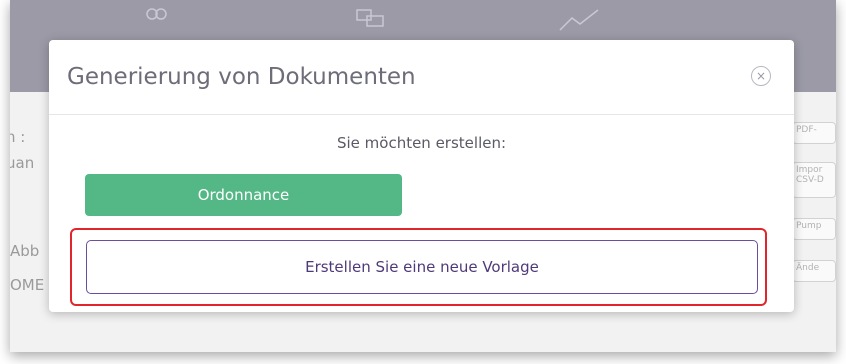 The image size is (846, 364). Describe the element at coordinates (156, 21) in the screenshot. I see `users-icon` at that location.